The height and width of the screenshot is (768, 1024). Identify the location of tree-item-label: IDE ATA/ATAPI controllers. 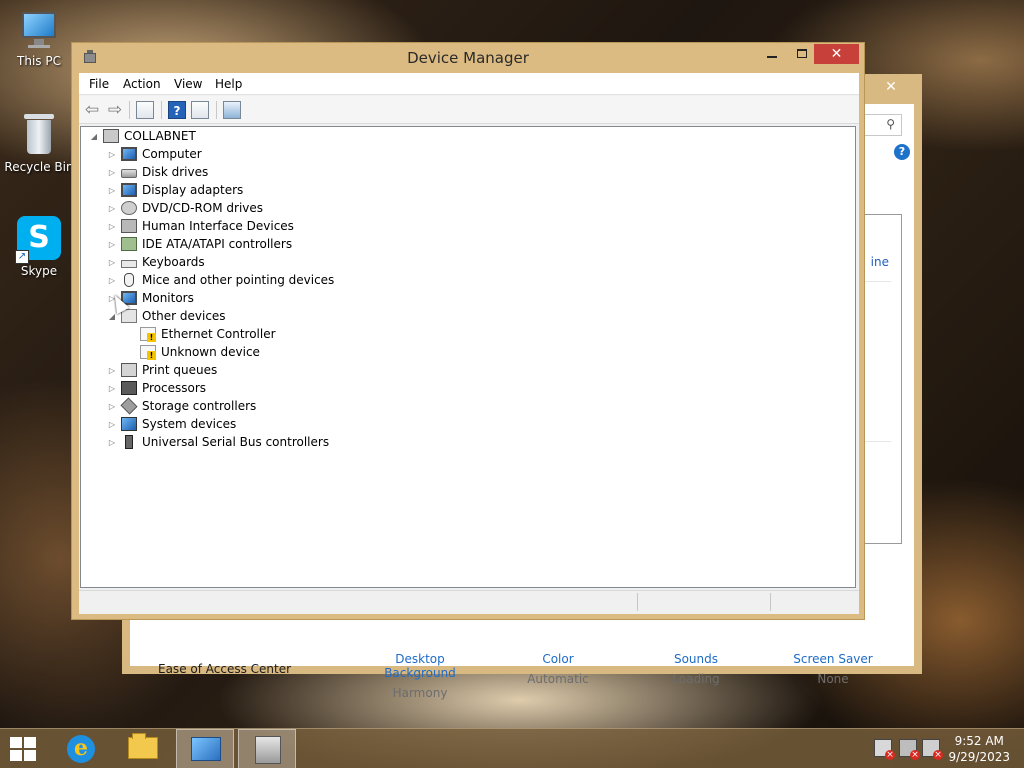
(217, 244).